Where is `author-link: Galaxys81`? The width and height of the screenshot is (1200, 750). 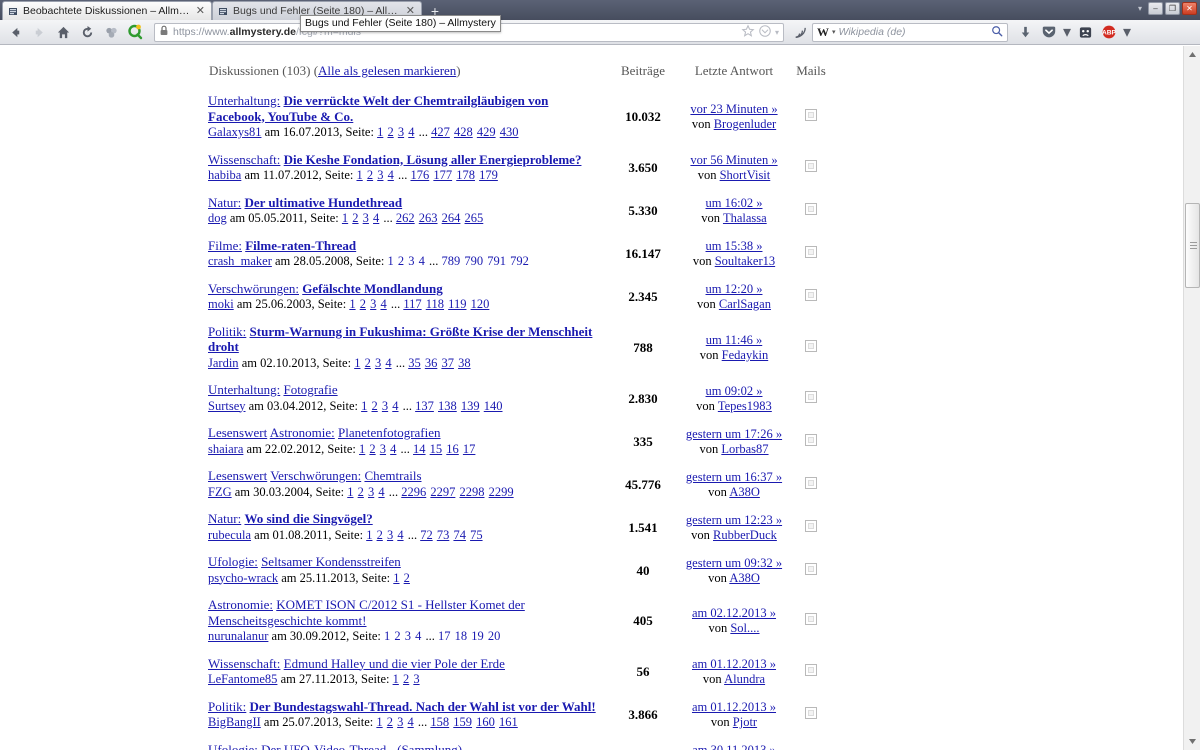
author-link: Galaxys81 is located at coordinates (234, 132).